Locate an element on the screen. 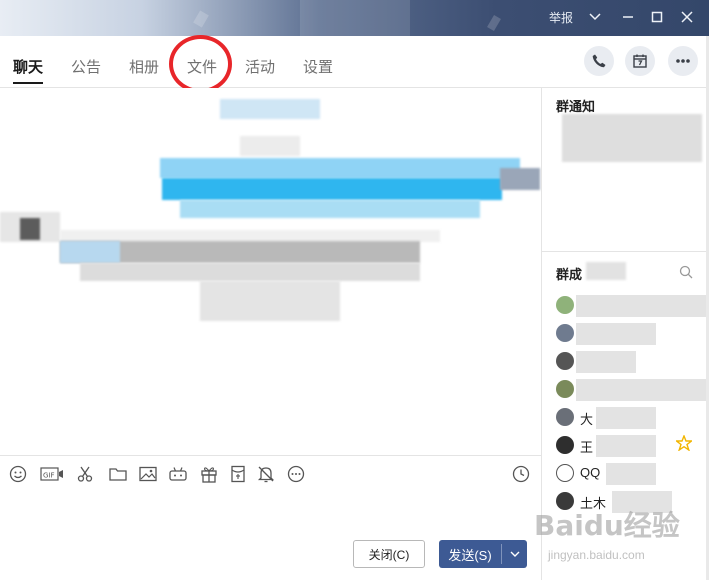 The image size is (709, 580). member-item: 王 is located at coordinates (631, 445).